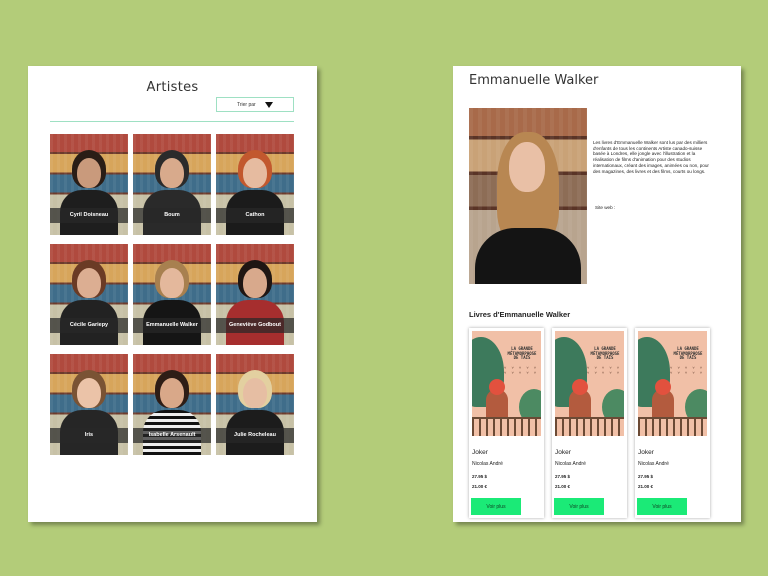 This screenshot has height=576, width=768. I want to click on artist-name: Cécile Gariepy, so click(89, 325).